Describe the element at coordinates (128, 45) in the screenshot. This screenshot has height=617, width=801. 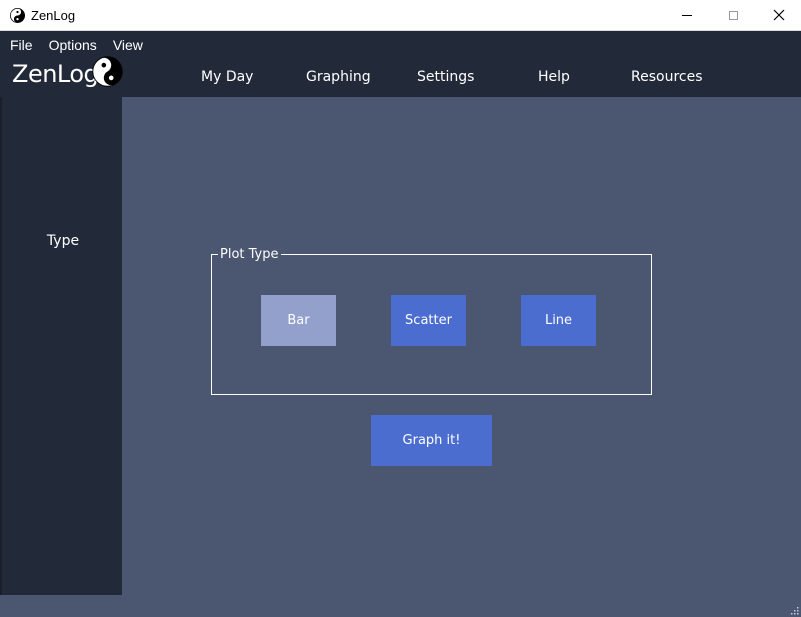
I see `menu-view: View` at that location.